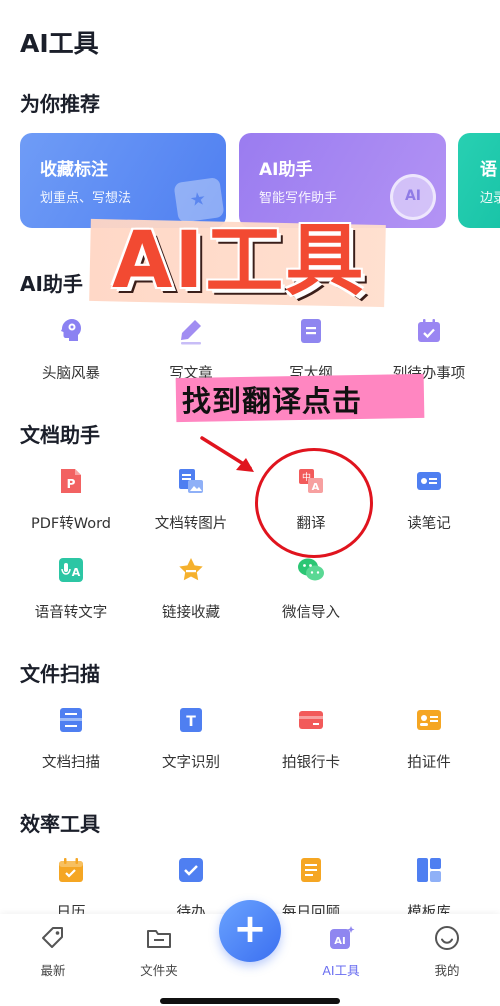 This screenshot has width=500, height=1006. What do you see at coordinates (339, 941) in the screenshot?
I see `svg-text: AI` at bounding box center [339, 941].